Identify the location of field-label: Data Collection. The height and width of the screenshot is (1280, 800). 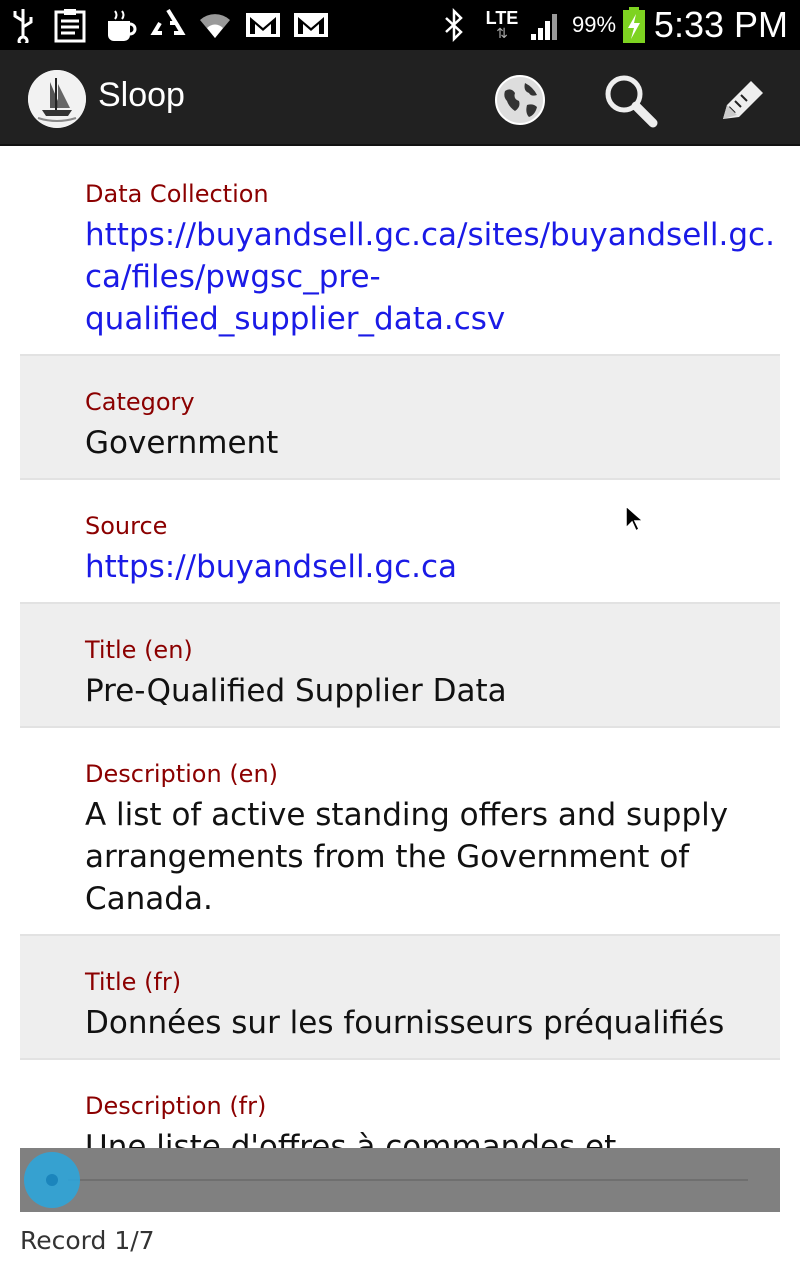
(177, 194).